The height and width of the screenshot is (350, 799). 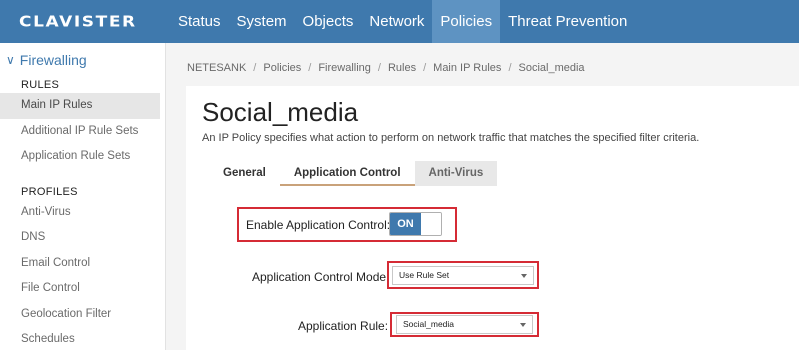 I want to click on toggle-knob, so click(x=431, y=224).